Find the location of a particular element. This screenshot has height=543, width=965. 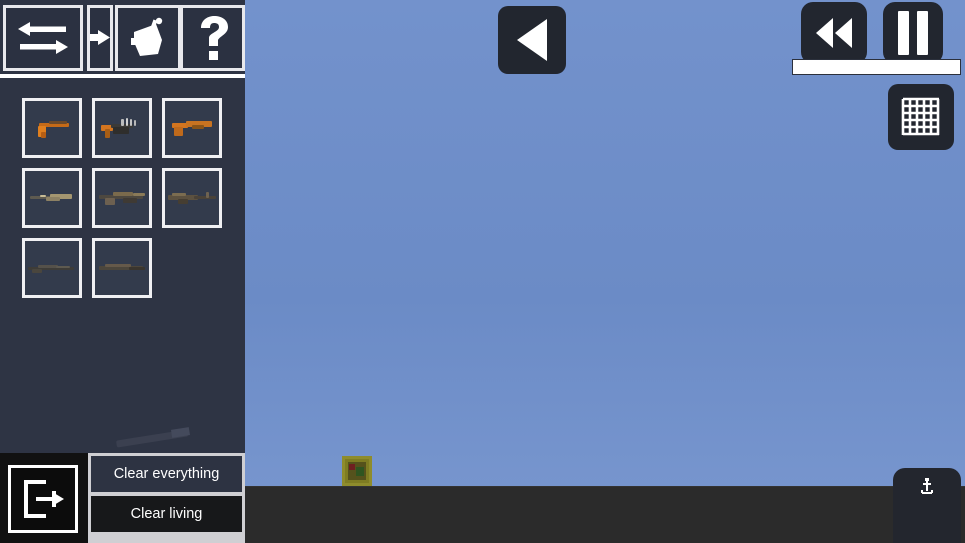

toolbar-divider is located at coordinates (122, 76).